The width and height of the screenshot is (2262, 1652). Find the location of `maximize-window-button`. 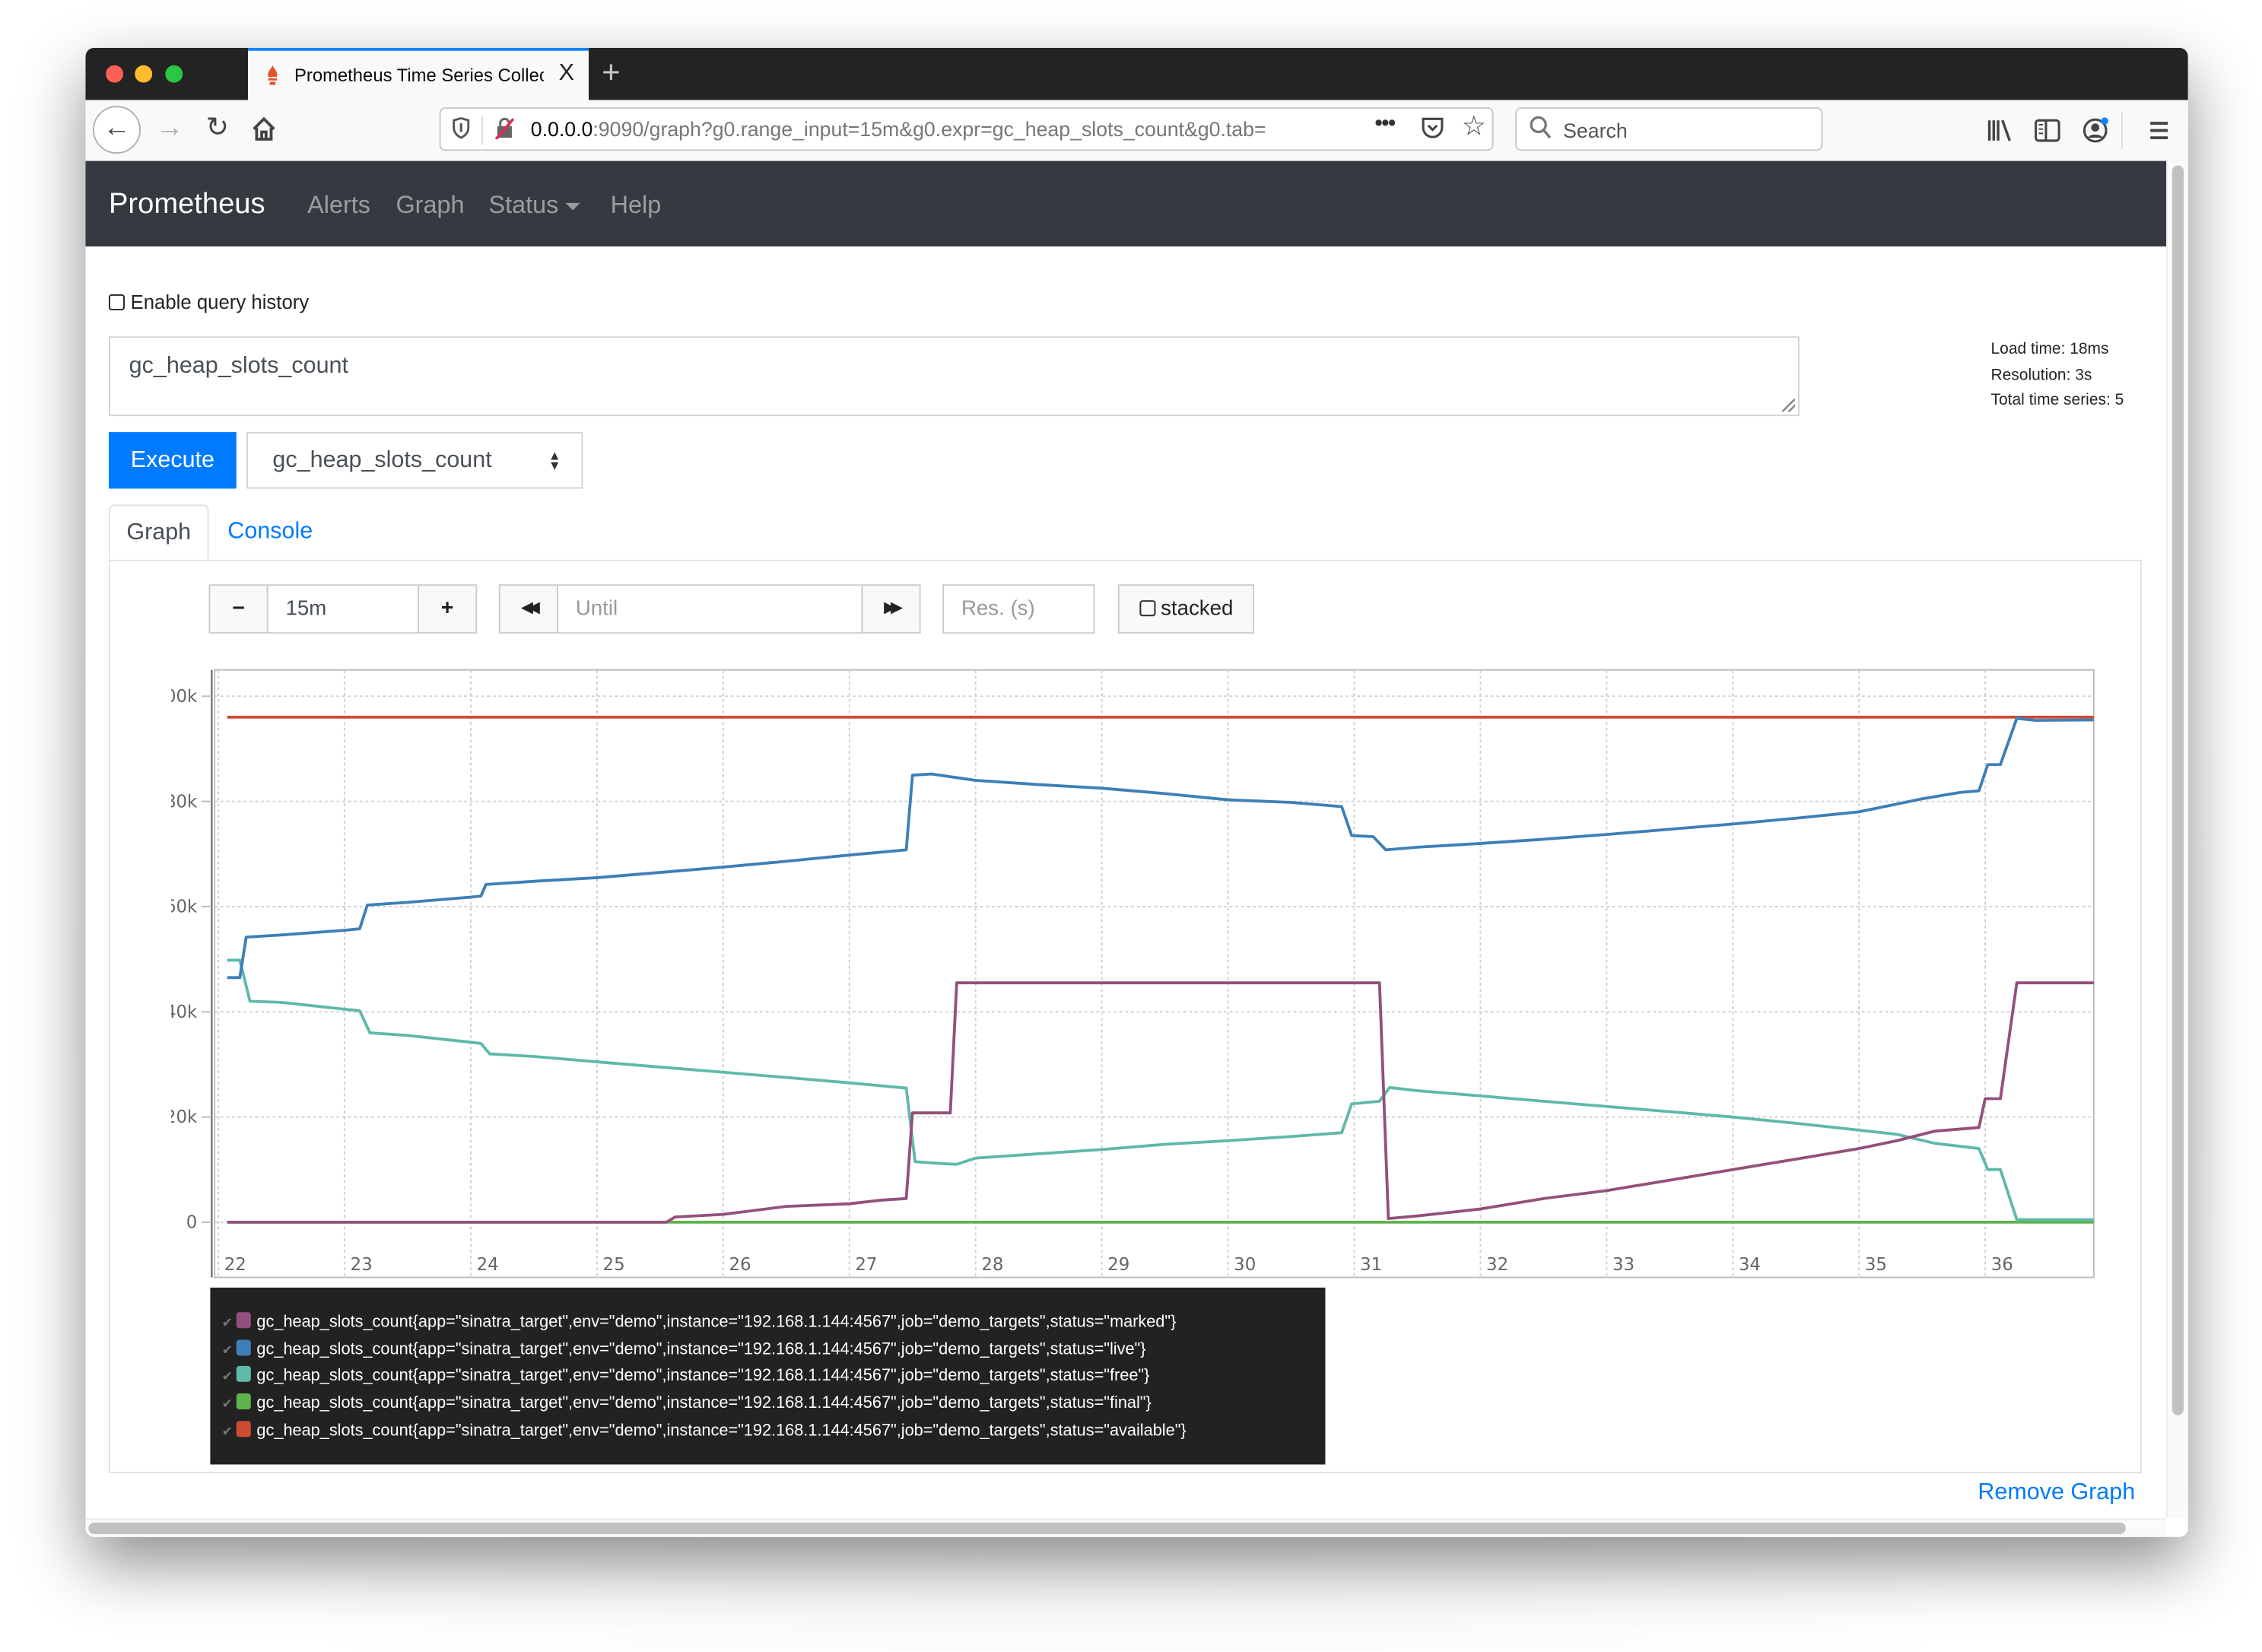

maximize-window-button is located at coordinates (174, 74).